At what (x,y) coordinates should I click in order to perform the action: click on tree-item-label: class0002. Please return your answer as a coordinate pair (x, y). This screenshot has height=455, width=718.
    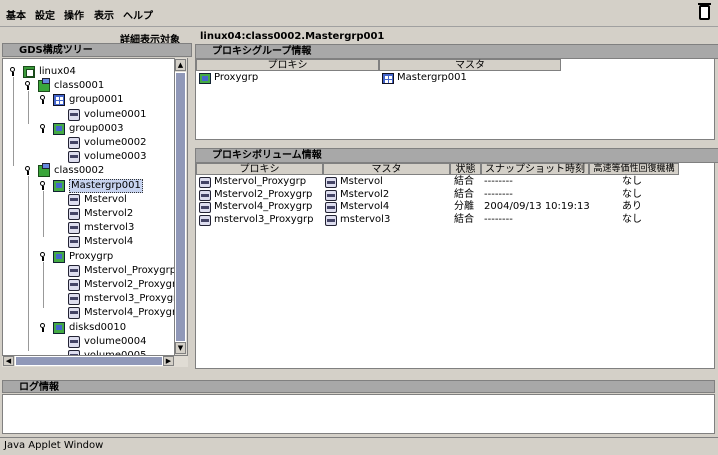
    Looking at the image, I should click on (79, 171).